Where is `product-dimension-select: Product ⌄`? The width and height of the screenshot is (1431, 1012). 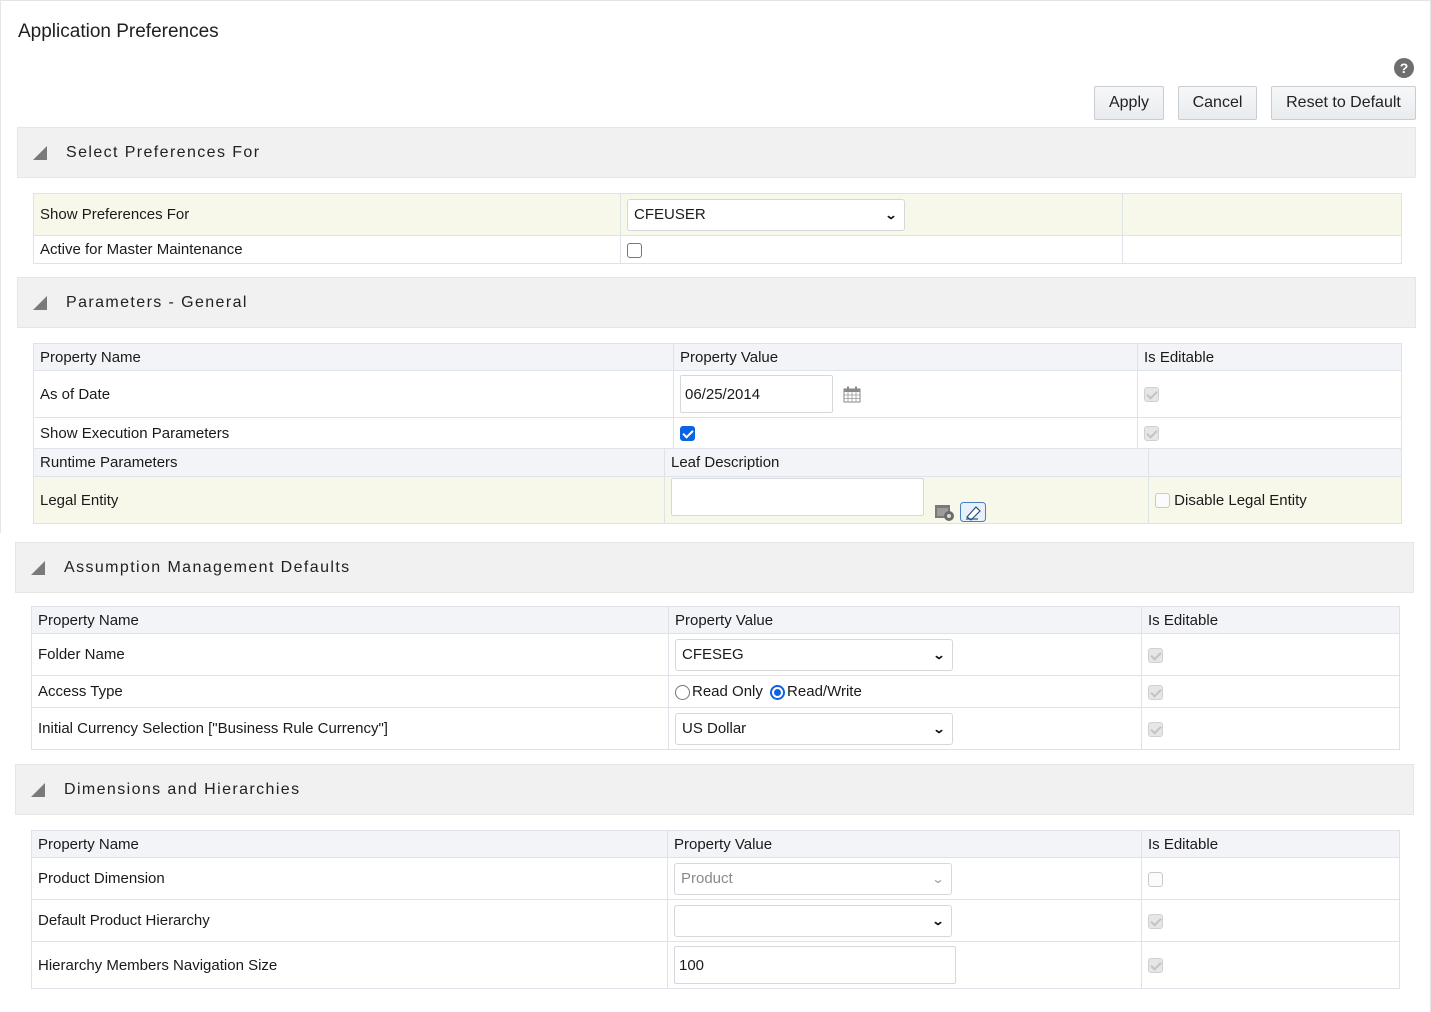 product-dimension-select: Product ⌄ is located at coordinates (813, 878).